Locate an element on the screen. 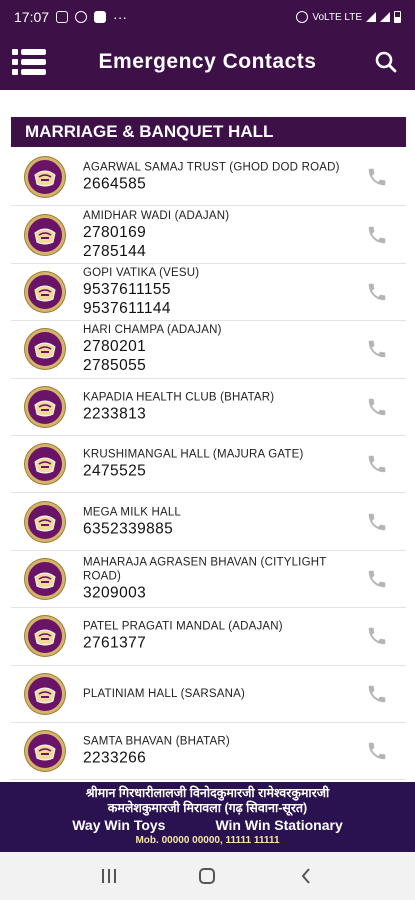  app-bar: Emergency Contacts is located at coordinates (207, 62).